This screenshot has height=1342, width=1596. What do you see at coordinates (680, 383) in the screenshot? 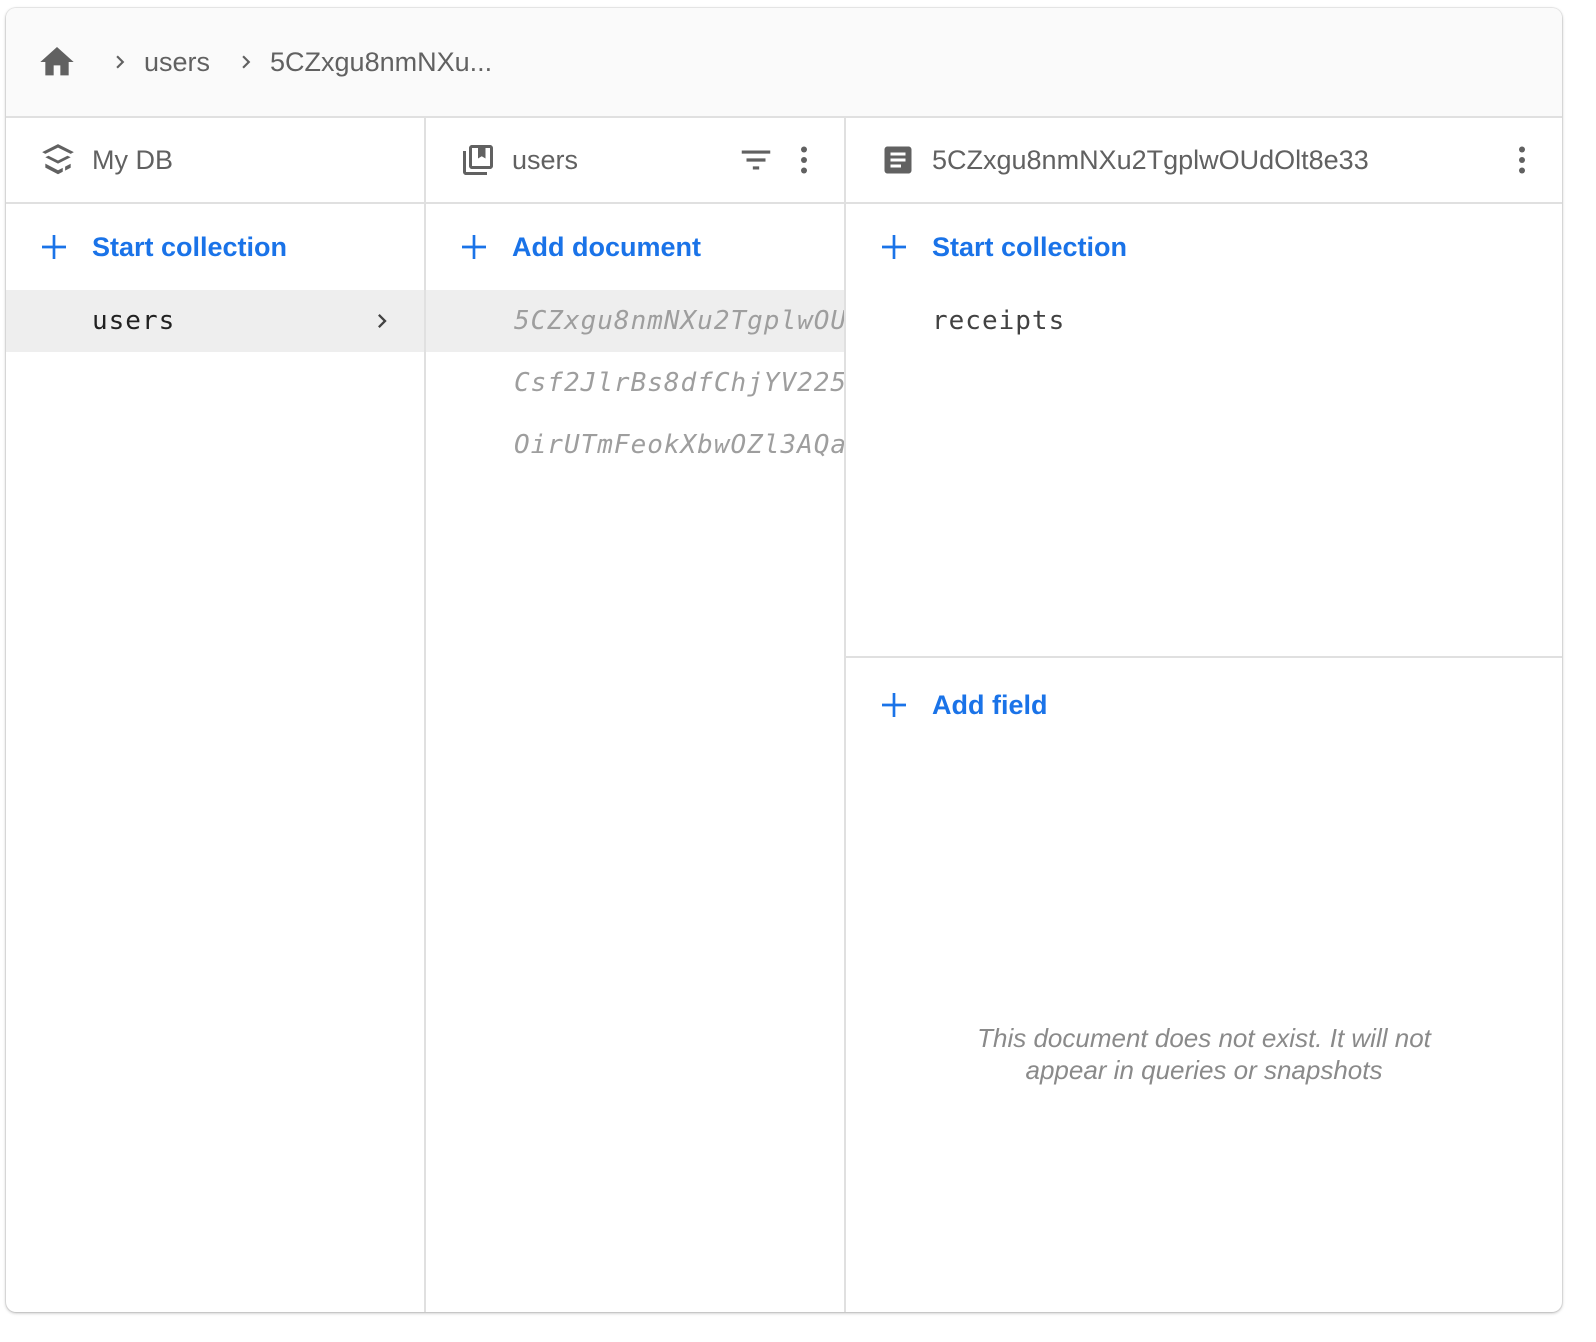
I see `document-id: Csf2JlrBs8dfChjYV225` at bounding box center [680, 383].